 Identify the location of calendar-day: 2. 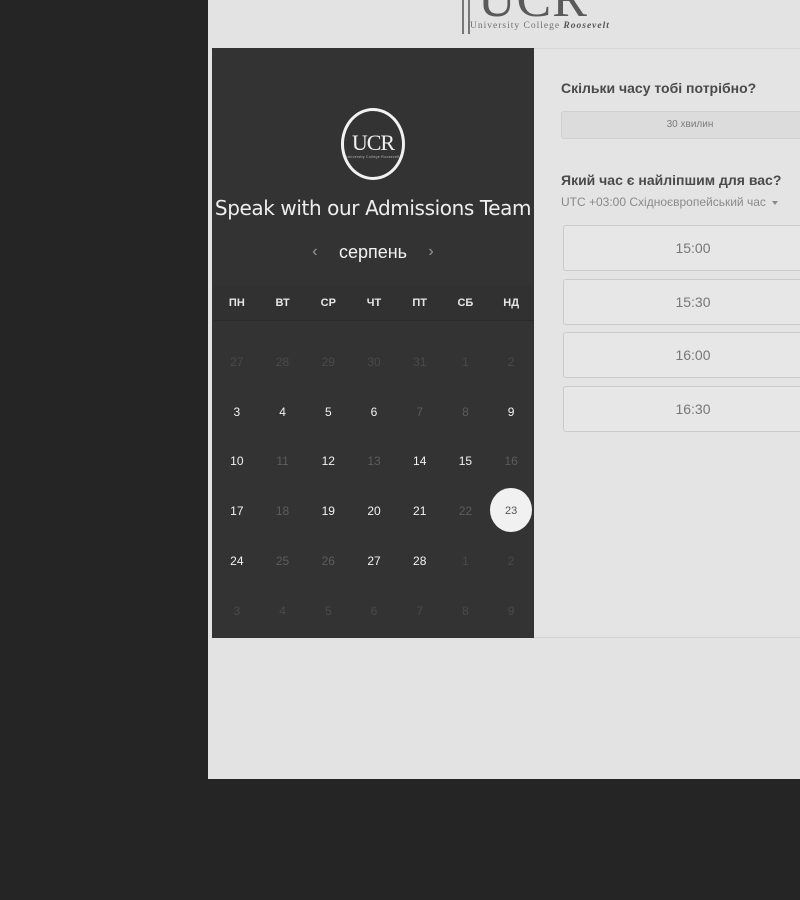
(511, 362).